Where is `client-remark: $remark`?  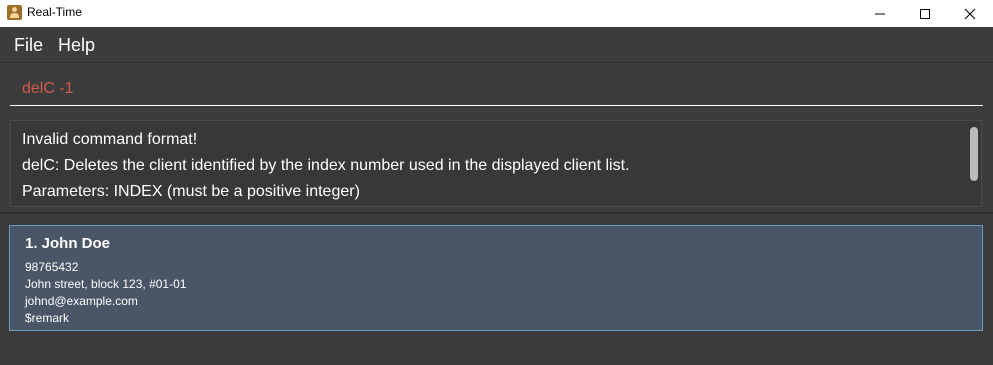 client-remark: $remark is located at coordinates (47, 318).